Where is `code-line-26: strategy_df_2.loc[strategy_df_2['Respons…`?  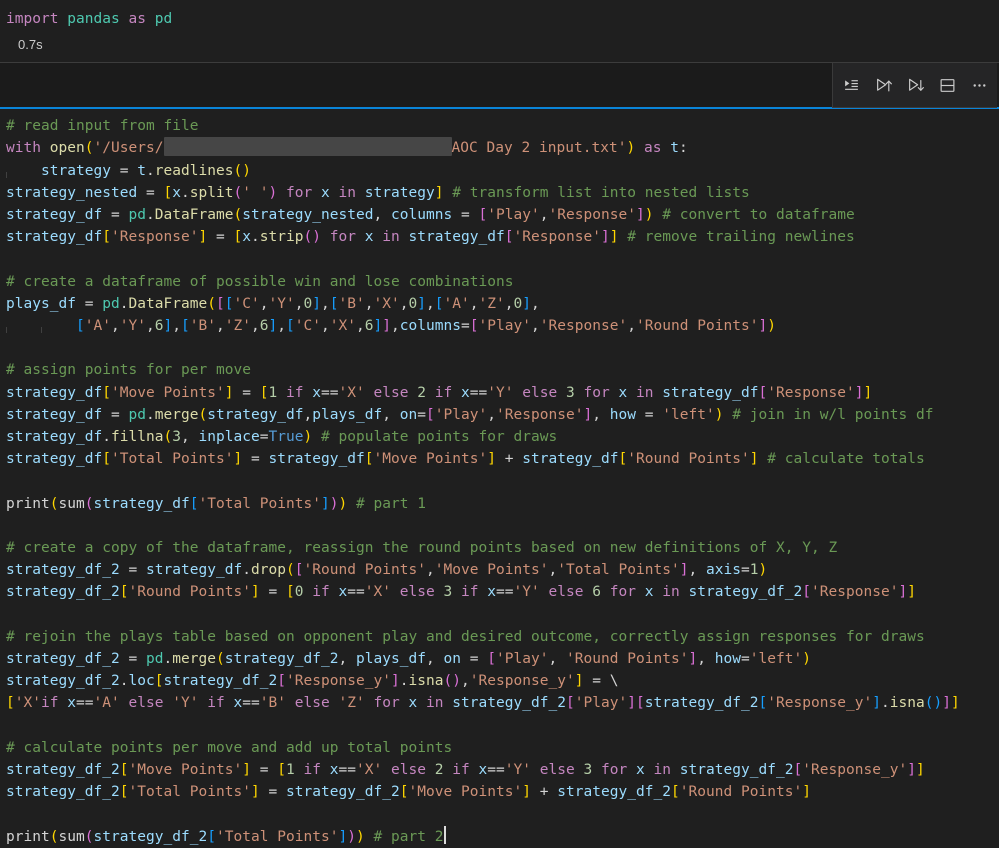 code-line-26: strategy_df_2.loc[strategy_df_2['Respons… is located at coordinates (312, 681).